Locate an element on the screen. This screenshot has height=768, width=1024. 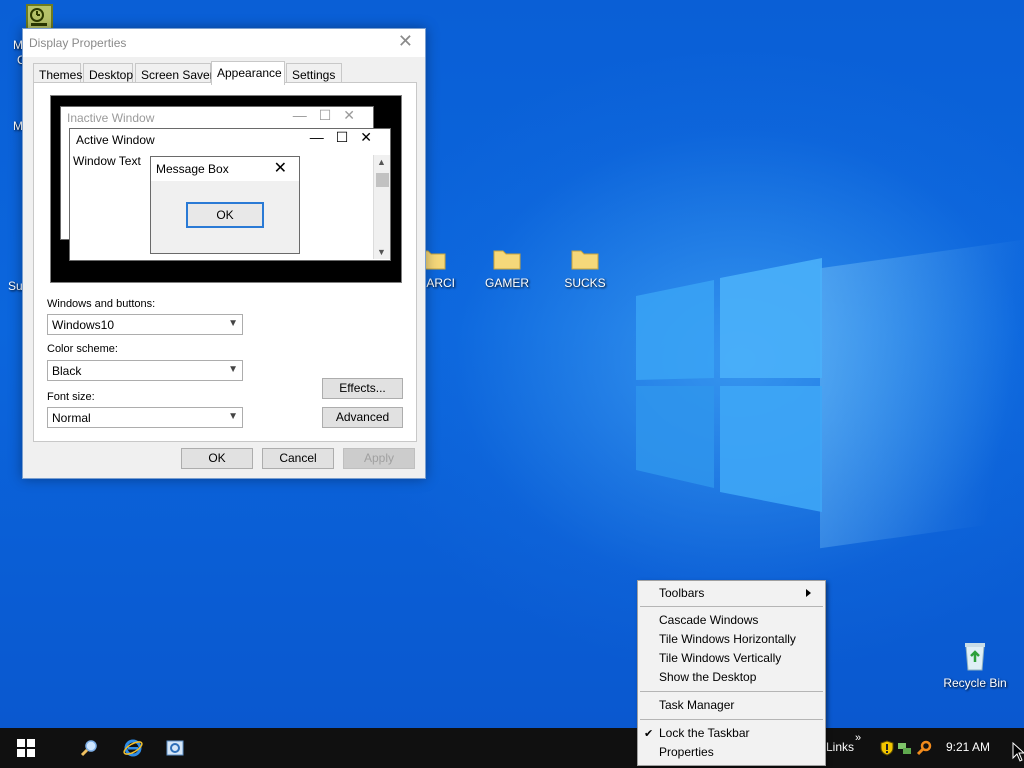
start-button is located at coordinates (26, 748).